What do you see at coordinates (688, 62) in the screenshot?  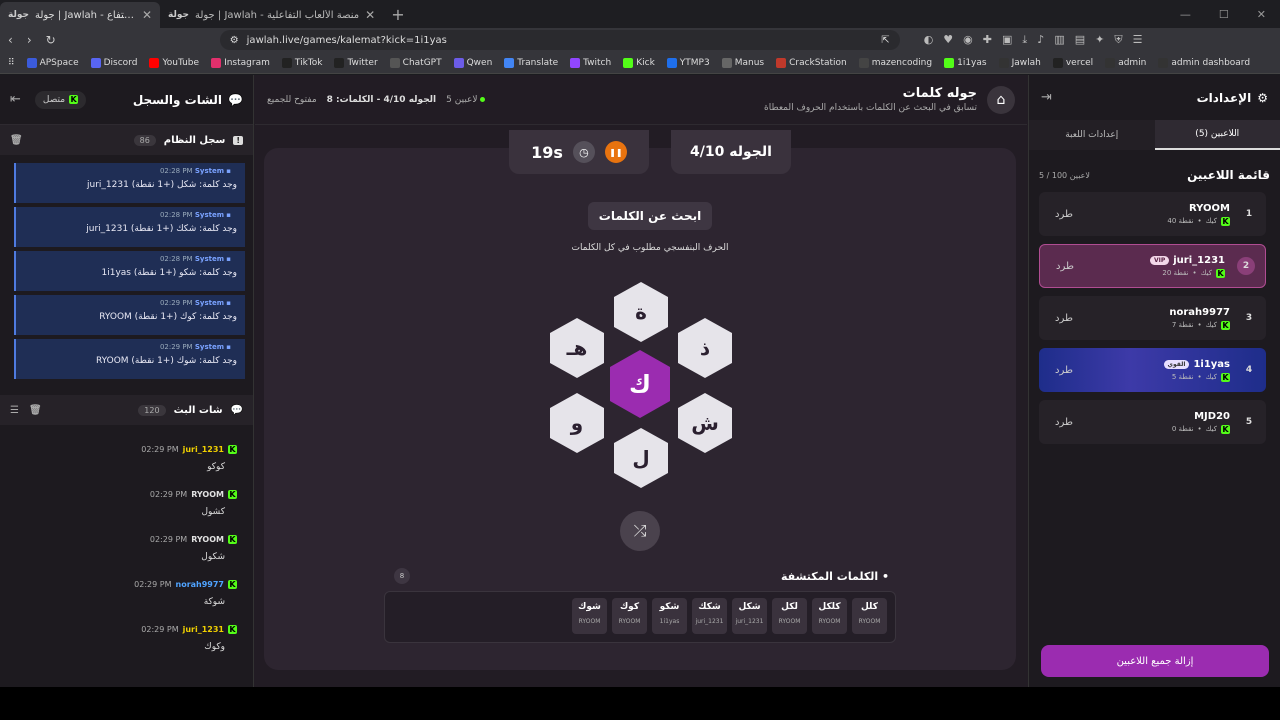 I see `bookmark-item: YTMP3` at bounding box center [688, 62].